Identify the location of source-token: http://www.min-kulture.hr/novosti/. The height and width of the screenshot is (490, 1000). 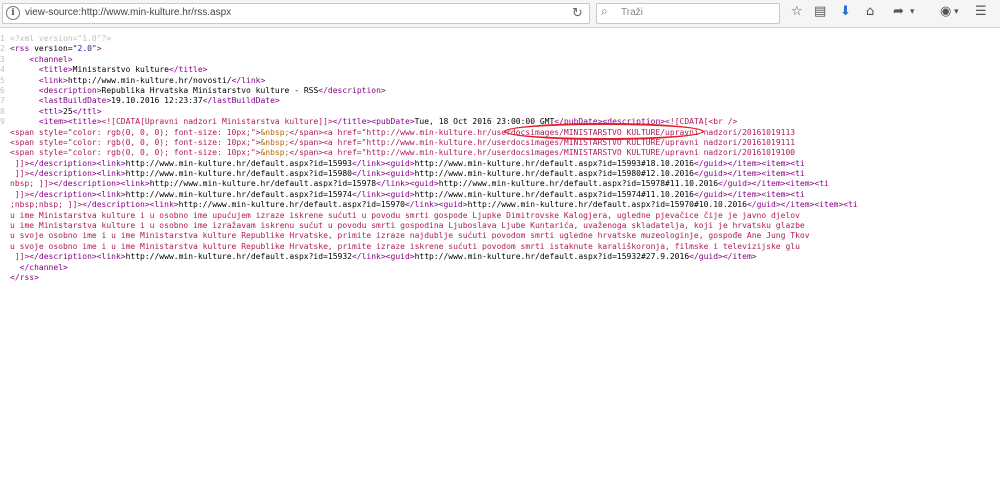
(149, 80).